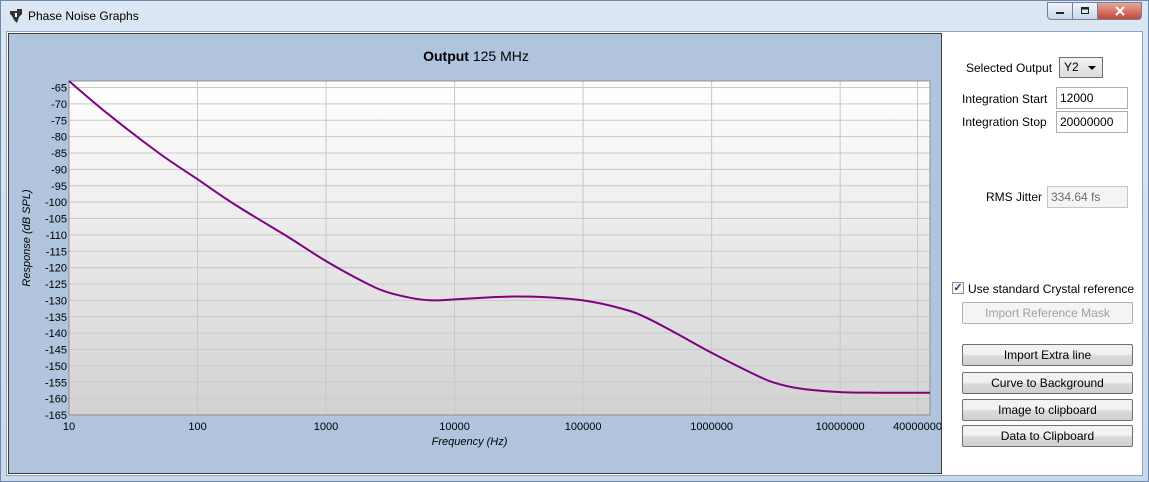 Image resolution: width=1149 pixels, height=482 pixels. I want to click on use-crystal-label: Use standard Crystal reference, so click(1051, 289).